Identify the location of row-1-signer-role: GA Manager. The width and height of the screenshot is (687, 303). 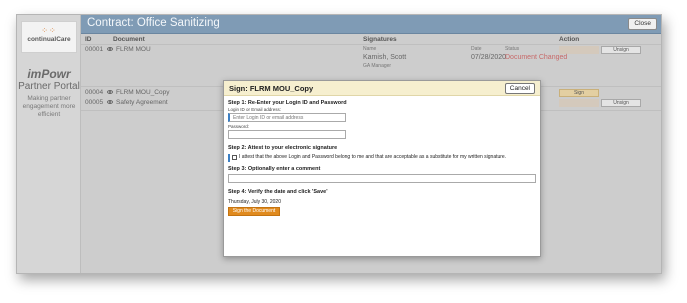
(377, 66).